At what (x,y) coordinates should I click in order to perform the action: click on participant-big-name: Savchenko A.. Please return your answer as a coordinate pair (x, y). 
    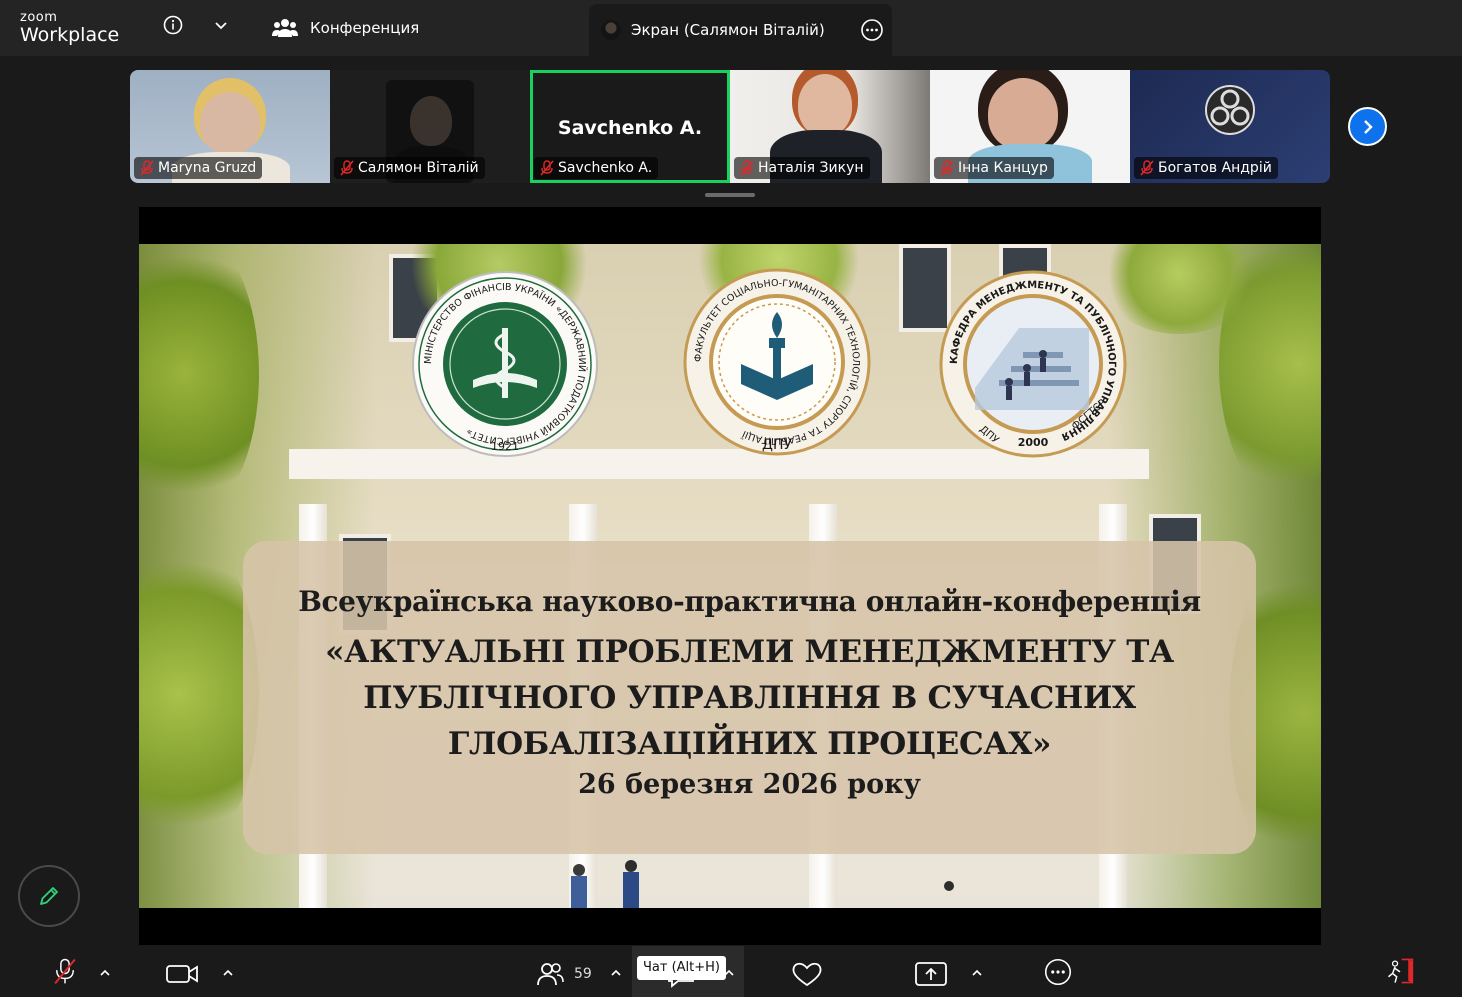
    Looking at the image, I should click on (630, 128).